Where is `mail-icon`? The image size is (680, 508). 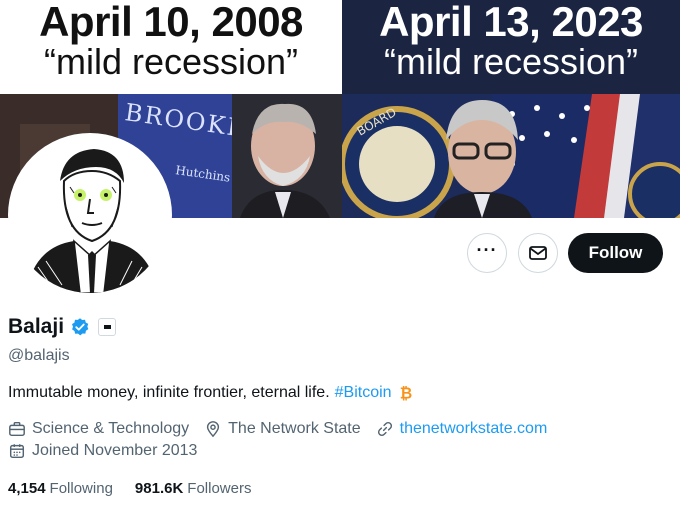
mail-icon is located at coordinates (538, 253).